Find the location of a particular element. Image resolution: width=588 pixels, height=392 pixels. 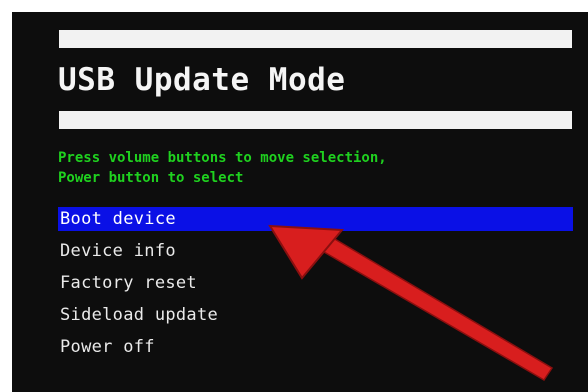

instruction-line-1: Press volume buttons to move selection, is located at coordinates (222, 158).